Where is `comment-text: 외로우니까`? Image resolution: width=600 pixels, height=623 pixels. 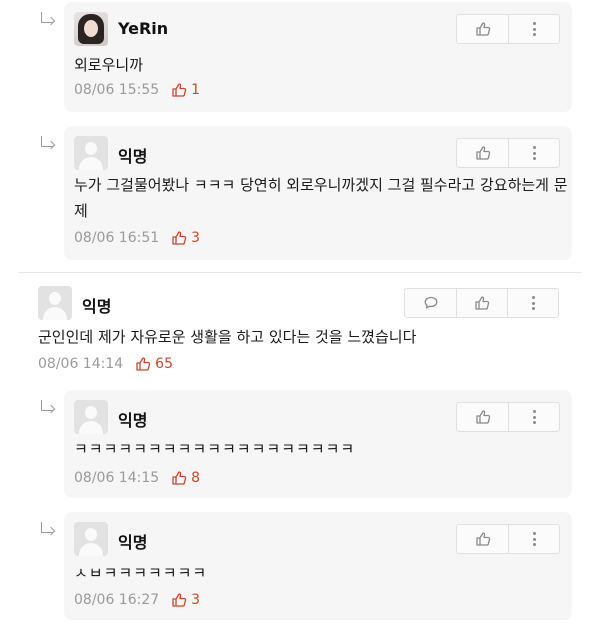 comment-text: 외로우니까 is located at coordinates (109, 65).